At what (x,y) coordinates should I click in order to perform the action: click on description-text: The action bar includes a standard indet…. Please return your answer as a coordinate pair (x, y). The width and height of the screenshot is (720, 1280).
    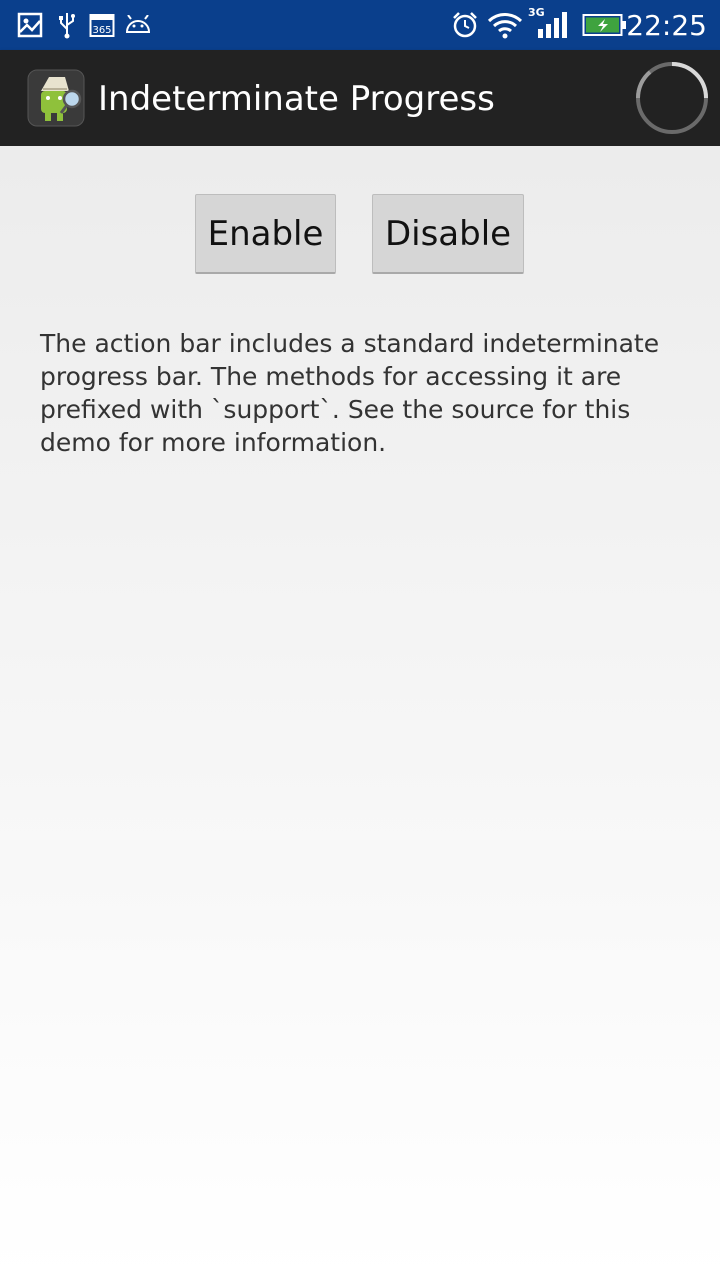
    Looking at the image, I should click on (350, 393).